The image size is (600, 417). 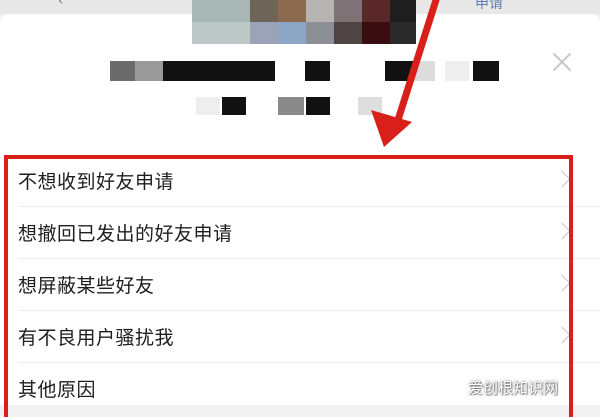 I want to click on watermark: 爱创根知识网, so click(x=513, y=388).